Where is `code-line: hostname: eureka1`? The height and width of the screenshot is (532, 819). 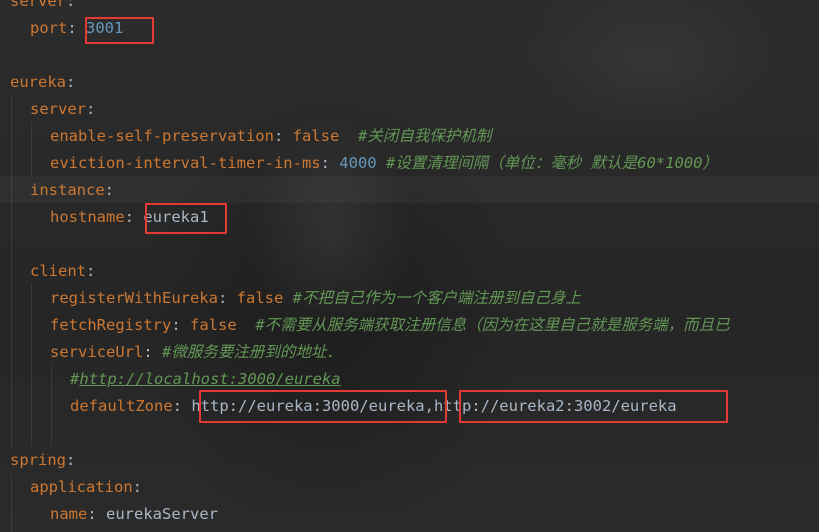 code-line: hostname: eureka1 is located at coordinates (129, 217).